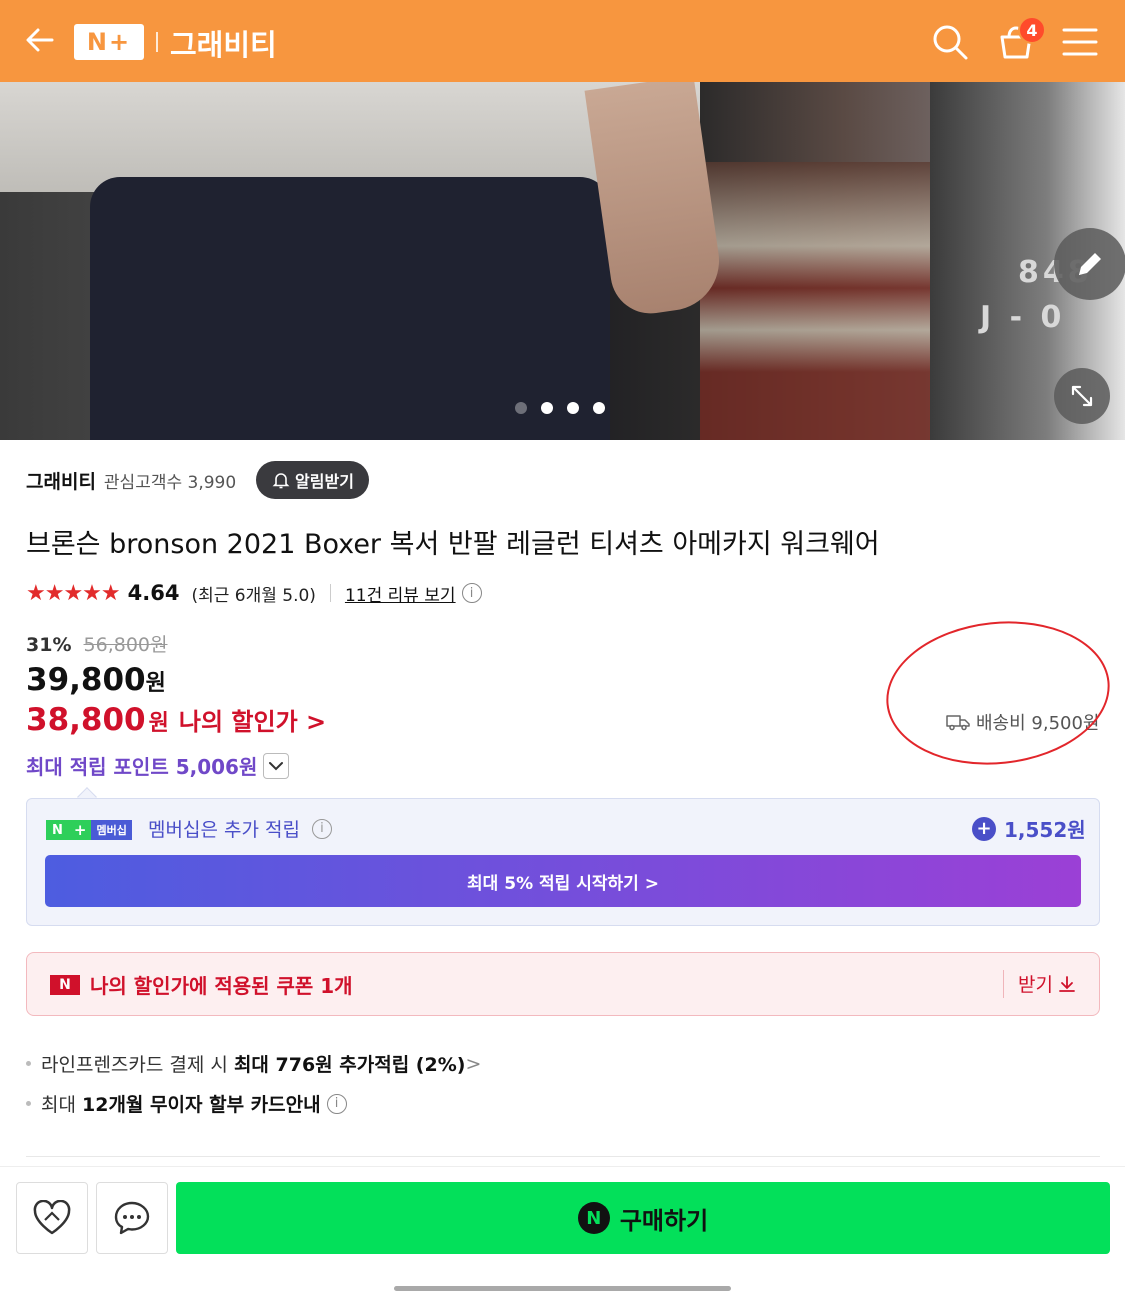 Image resolution: width=1125 pixels, height=1301 pixels. What do you see at coordinates (1003, 984) in the screenshot?
I see `coupon-separator` at bounding box center [1003, 984].